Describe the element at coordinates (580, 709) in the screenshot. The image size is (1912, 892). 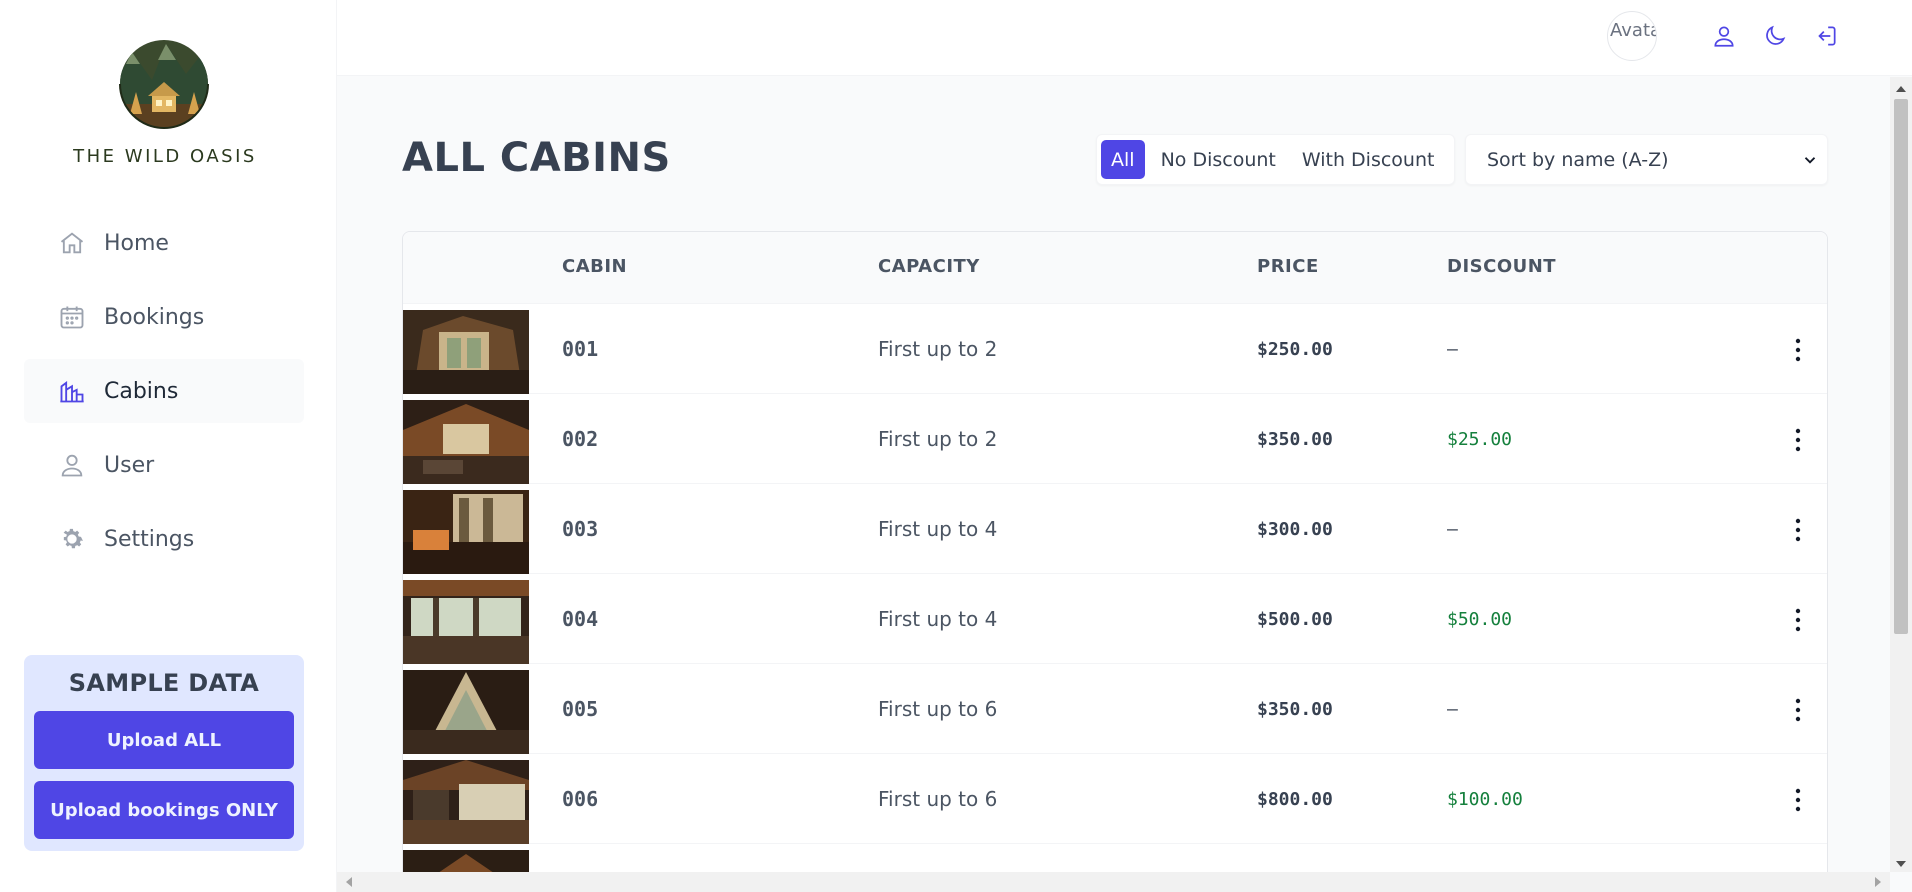
I see `cabin-name: 005` at that location.